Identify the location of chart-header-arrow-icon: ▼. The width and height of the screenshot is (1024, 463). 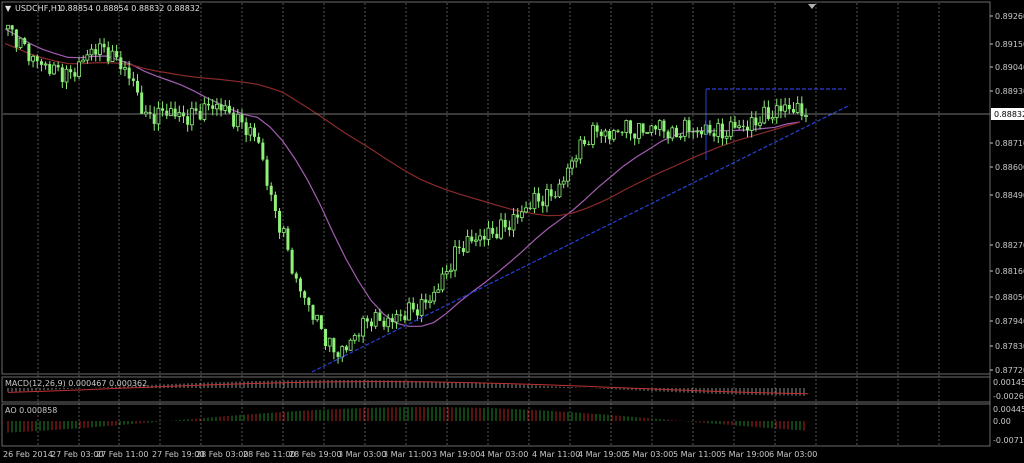
(8, 8).